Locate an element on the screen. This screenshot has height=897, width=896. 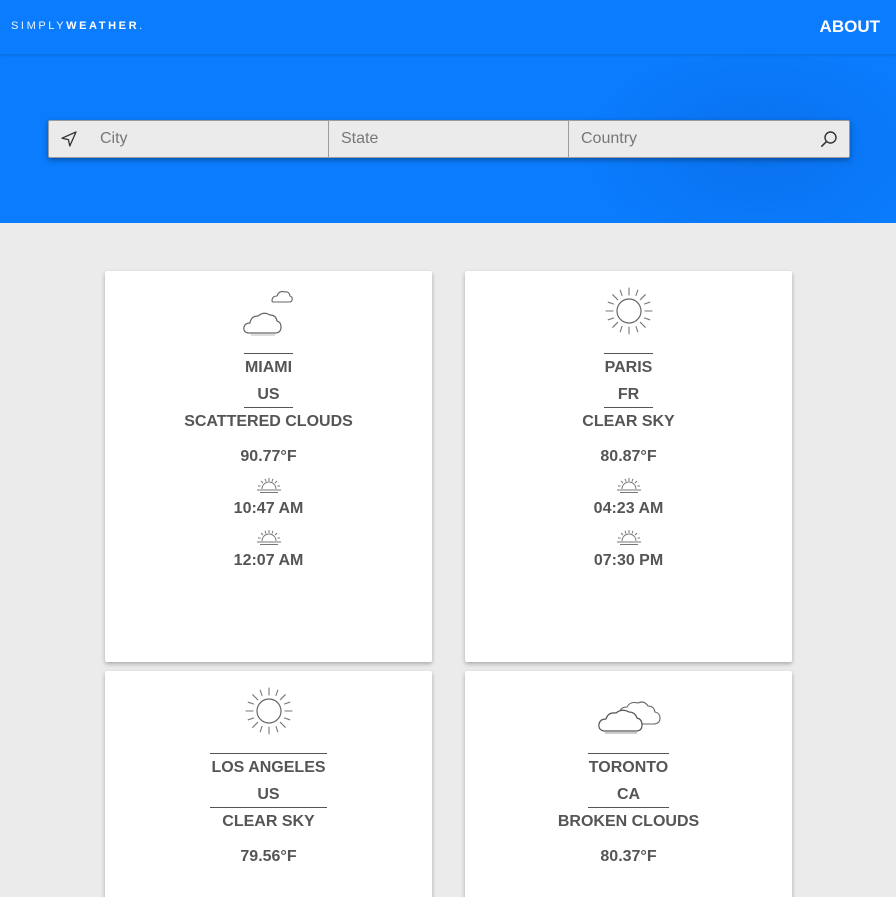
city-name: TORONTO is located at coordinates (628, 767).